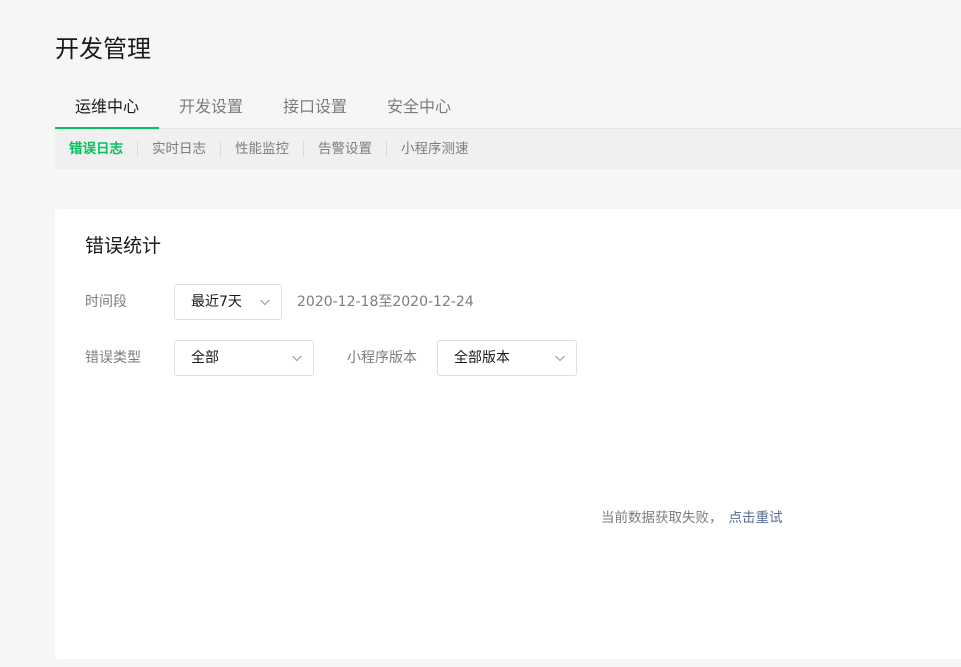 The width and height of the screenshot is (961, 667). I want to click on empty-state: 当前数据获取失败， 点击重试, so click(692, 518).